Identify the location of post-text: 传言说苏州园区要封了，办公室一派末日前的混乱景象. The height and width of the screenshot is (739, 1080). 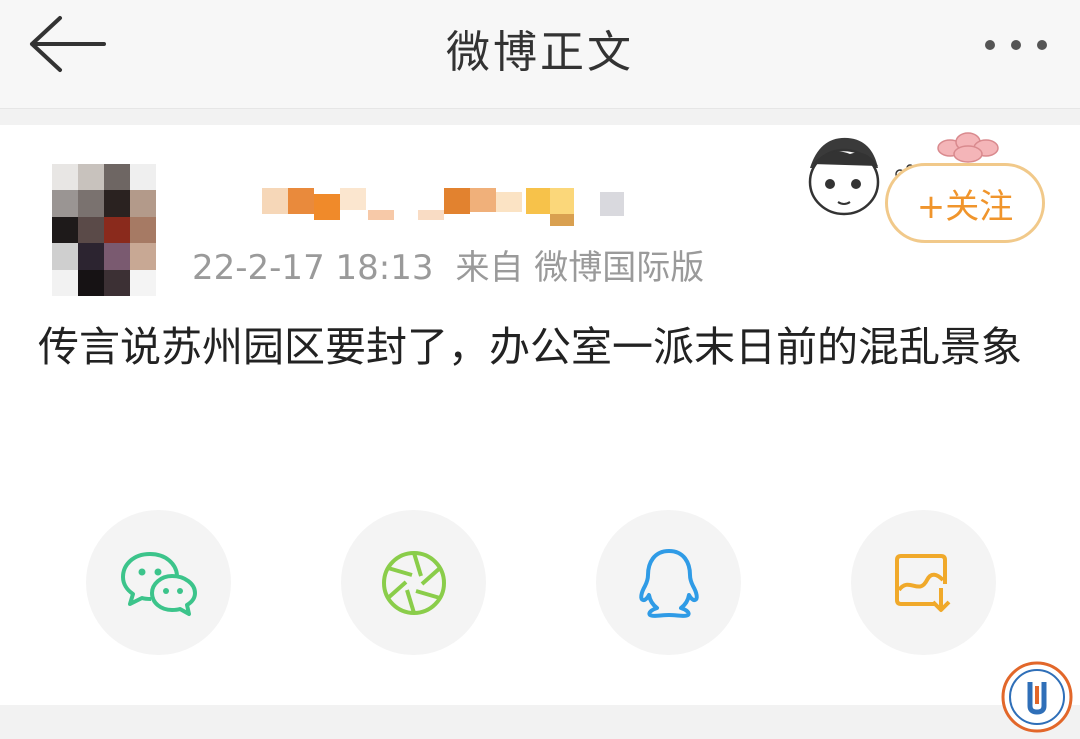
(530, 347).